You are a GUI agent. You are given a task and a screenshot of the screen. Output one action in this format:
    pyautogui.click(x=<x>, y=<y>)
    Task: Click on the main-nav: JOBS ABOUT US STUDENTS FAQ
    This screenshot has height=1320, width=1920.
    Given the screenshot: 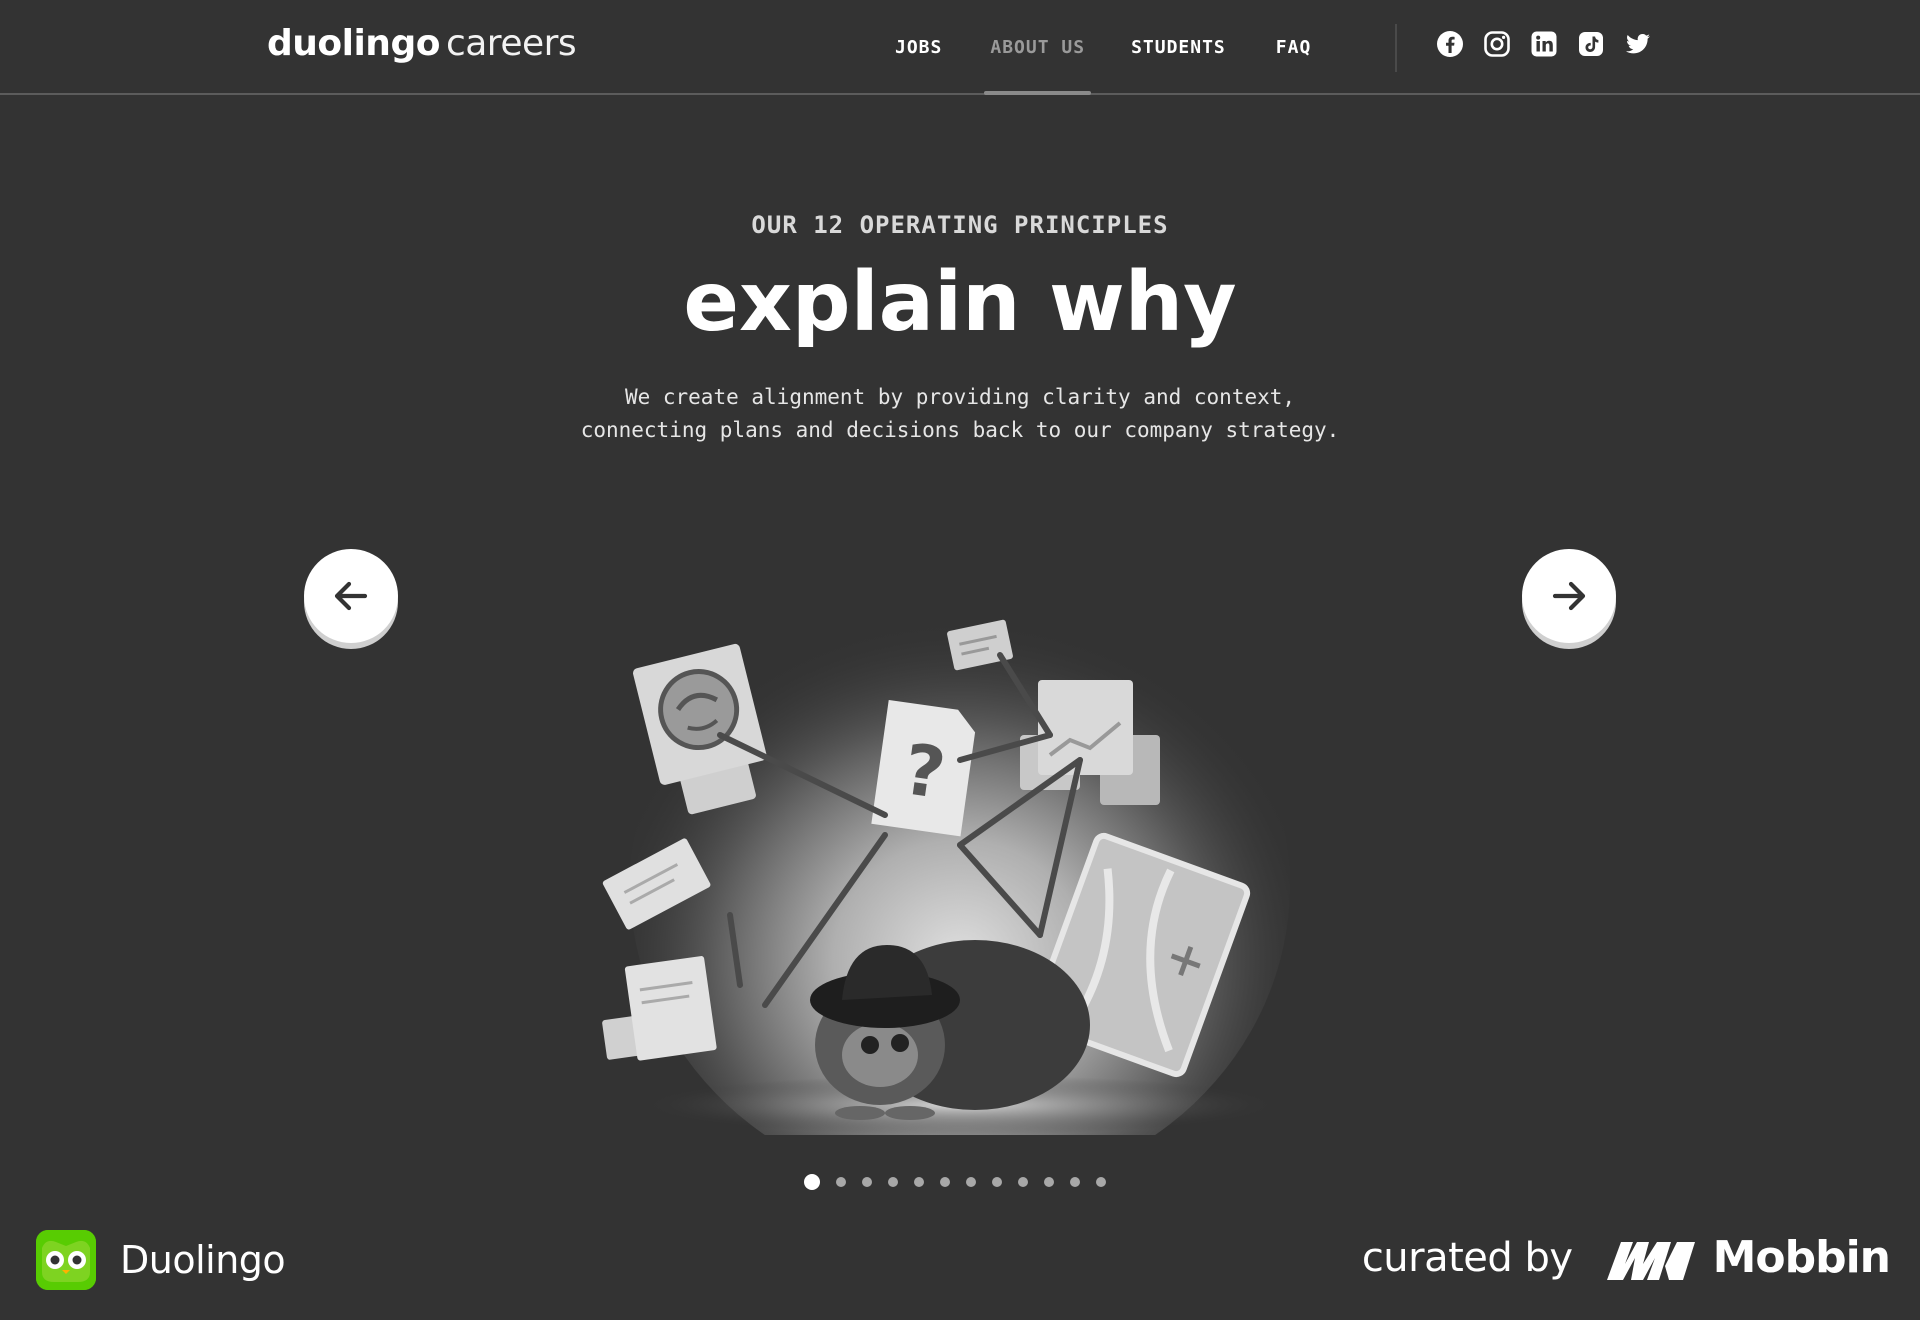 What is the action you would take?
    pyautogui.click(x=1091, y=47)
    